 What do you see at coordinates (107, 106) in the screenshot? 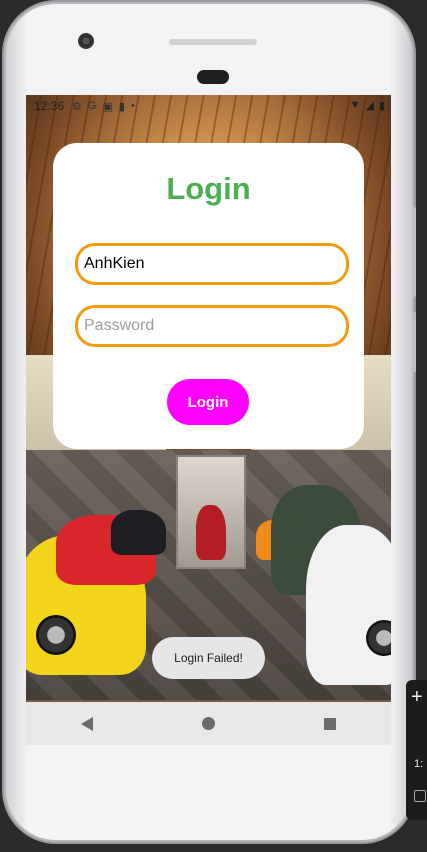
I see `image-icon: ▣` at bounding box center [107, 106].